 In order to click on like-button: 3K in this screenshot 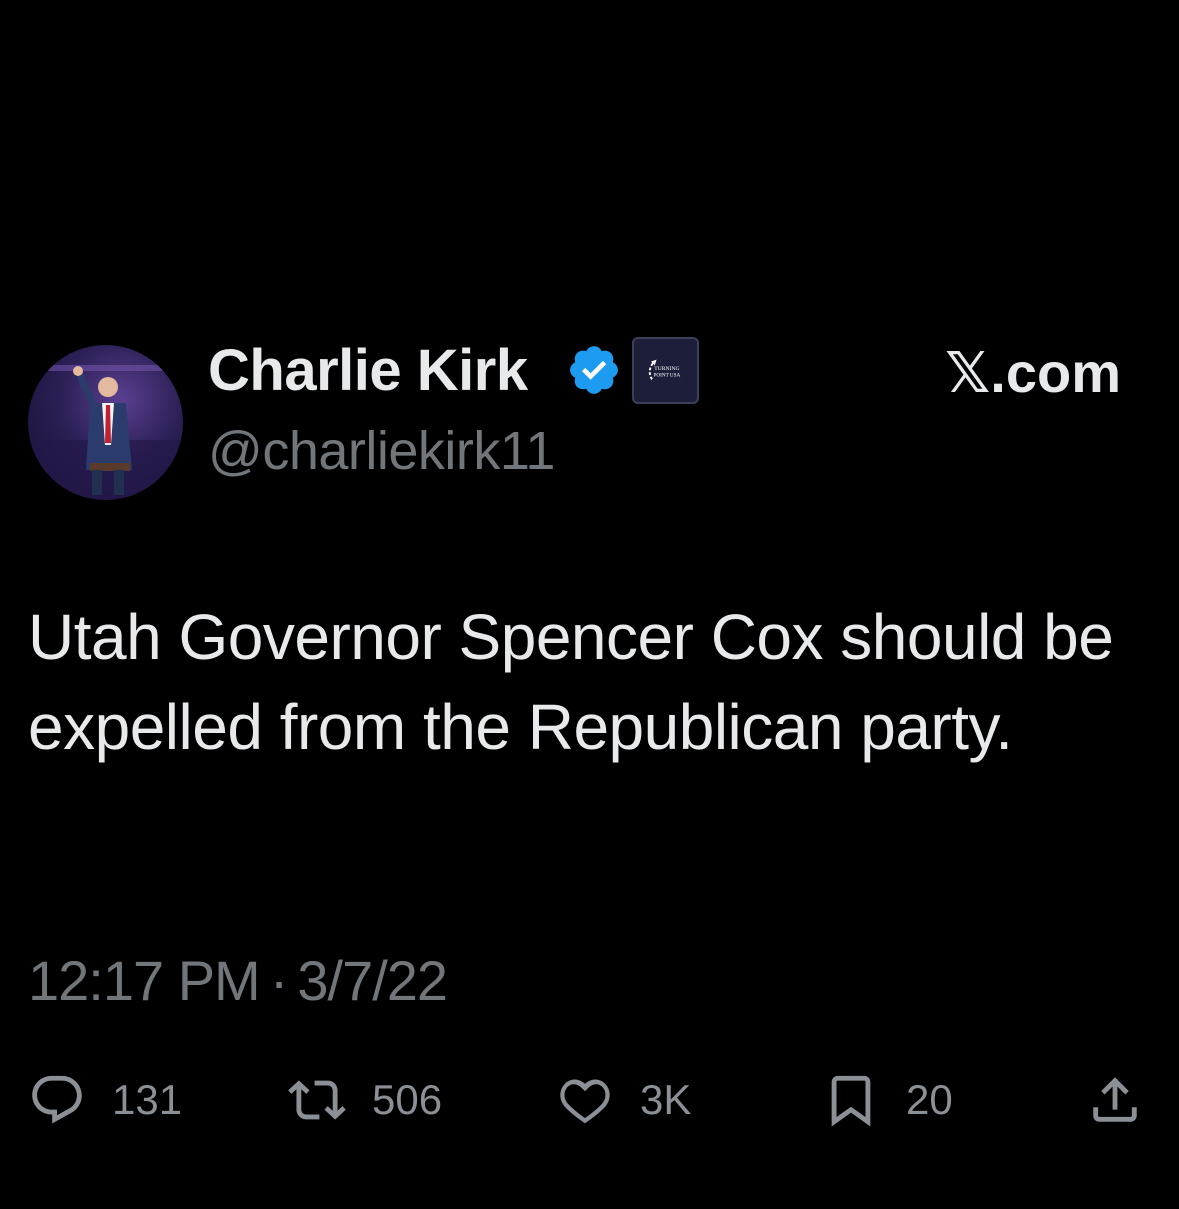, I will do `click(623, 1100)`.